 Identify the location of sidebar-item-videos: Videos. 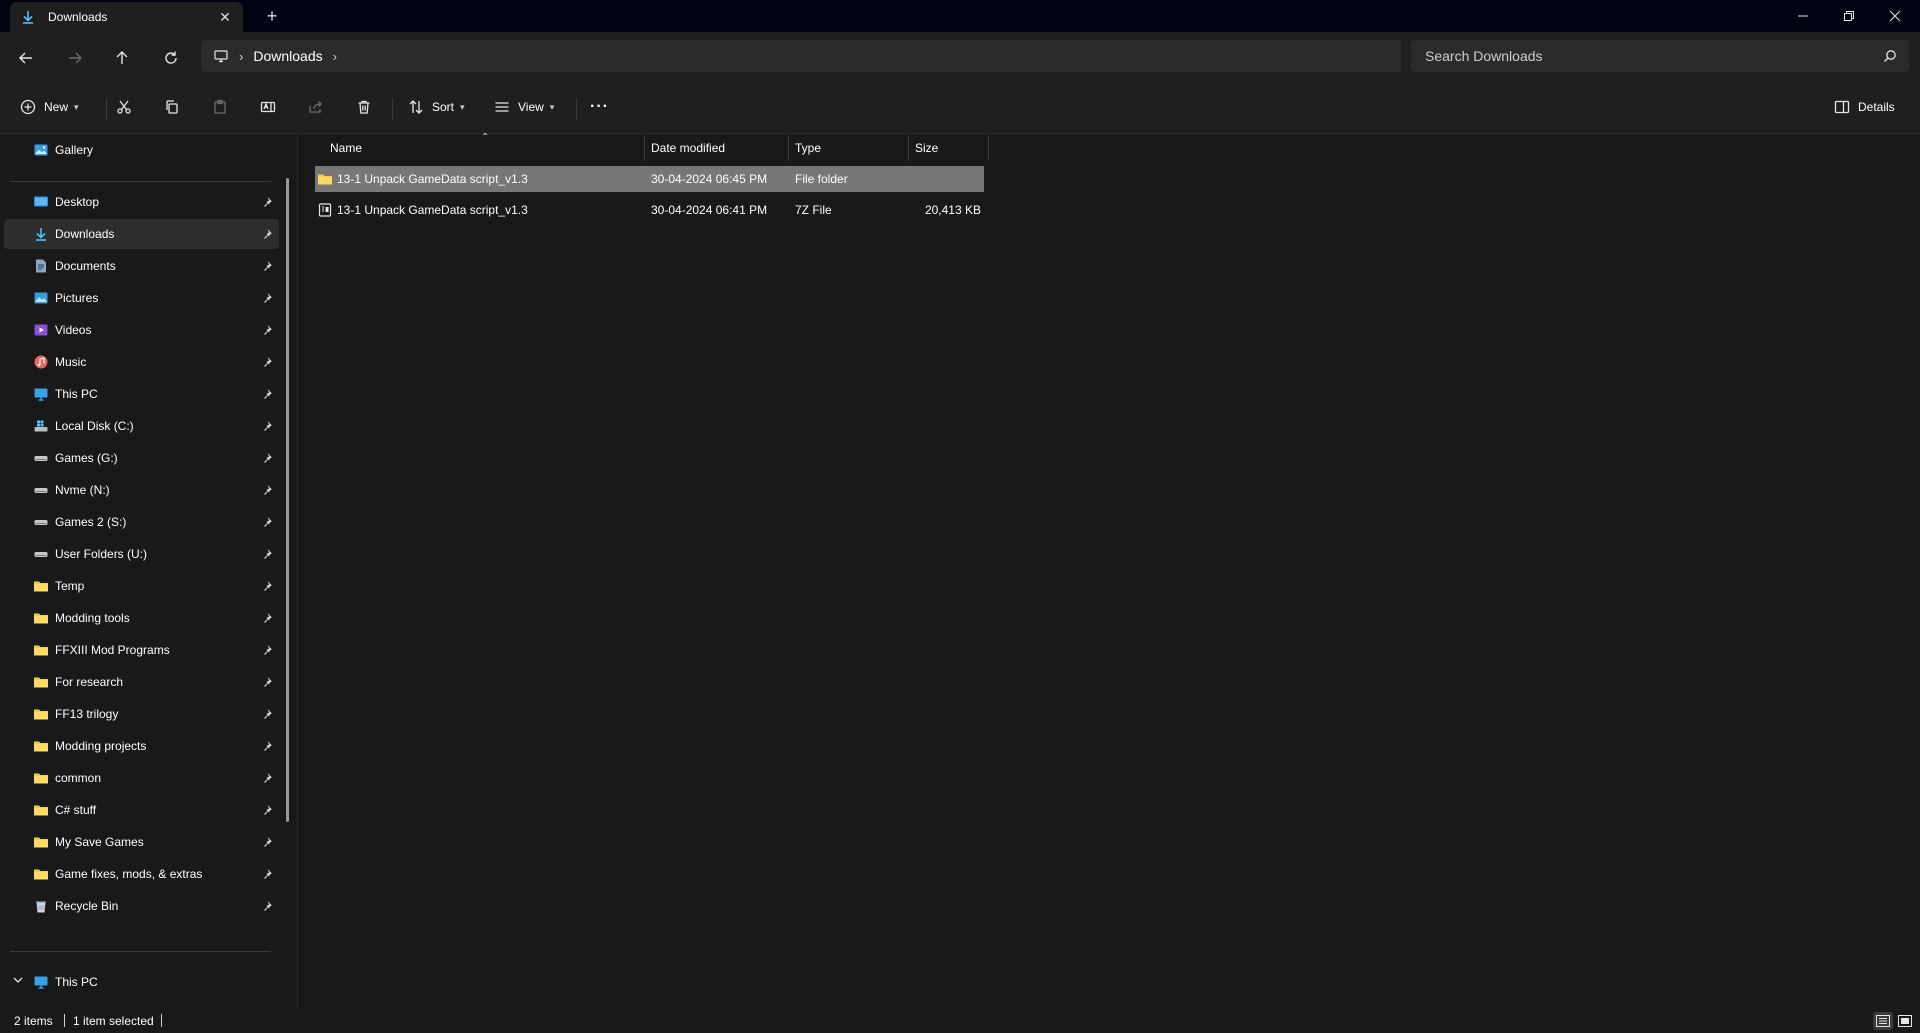
(141, 330).